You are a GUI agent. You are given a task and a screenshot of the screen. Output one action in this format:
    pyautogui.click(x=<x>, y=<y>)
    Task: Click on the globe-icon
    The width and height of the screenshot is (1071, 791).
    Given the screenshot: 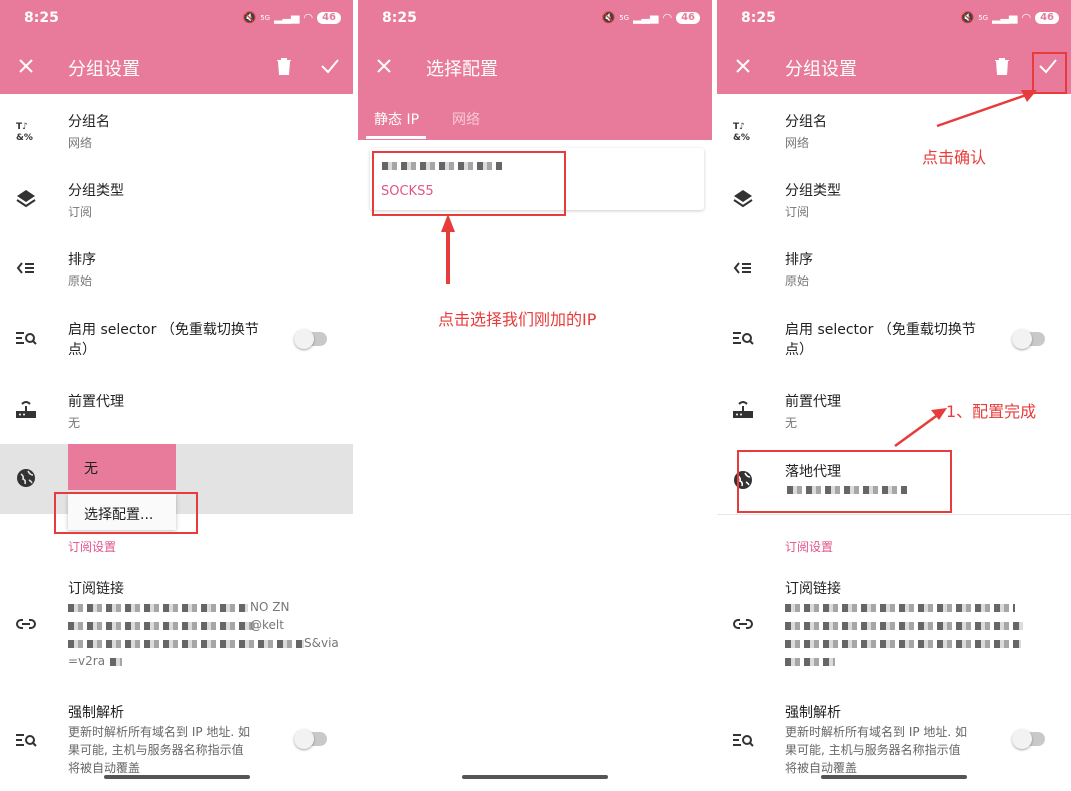 What is the action you would take?
    pyautogui.click(x=26, y=478)
    